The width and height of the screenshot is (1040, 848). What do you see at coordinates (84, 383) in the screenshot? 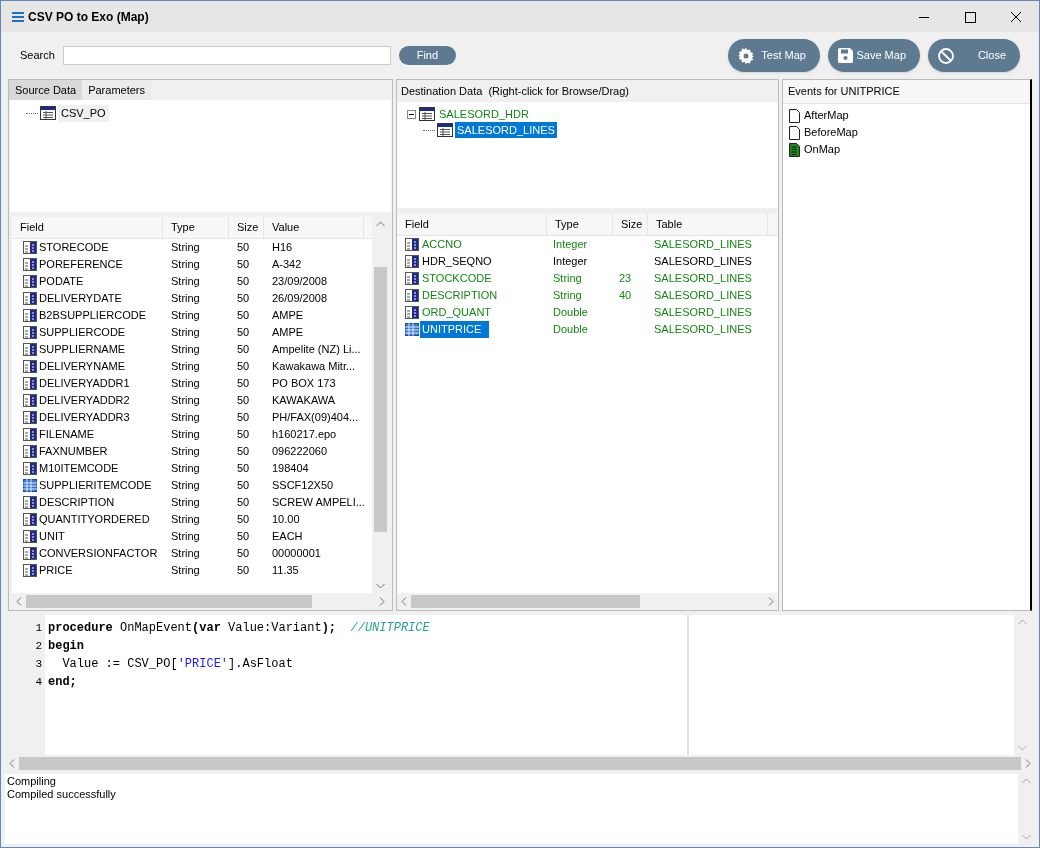
I see `field-name: DELIVERYADDR1` at bounding box center [84, 383].